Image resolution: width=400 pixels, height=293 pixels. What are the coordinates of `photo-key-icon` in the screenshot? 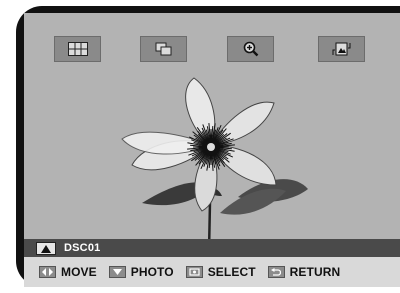 It's located at (117, 272).